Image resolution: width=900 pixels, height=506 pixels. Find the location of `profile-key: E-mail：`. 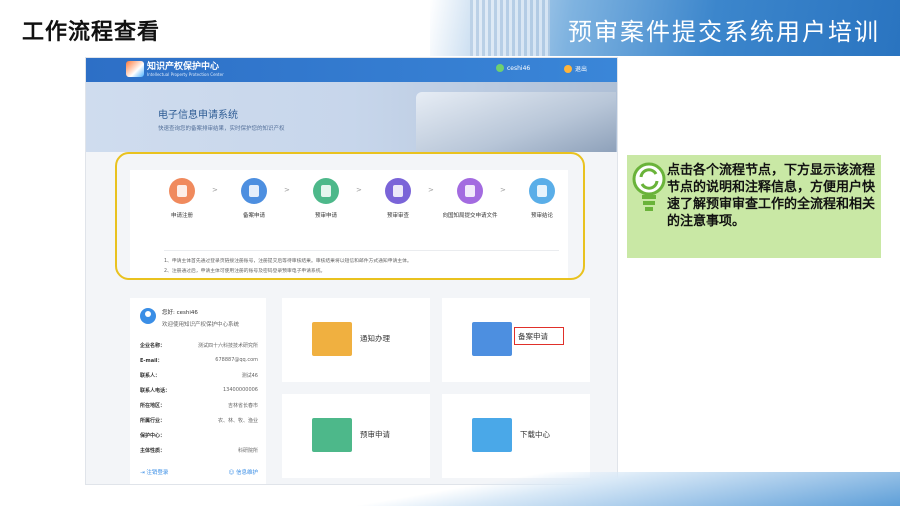

profile-key: E-mail： is located at coordinates (151, 361).